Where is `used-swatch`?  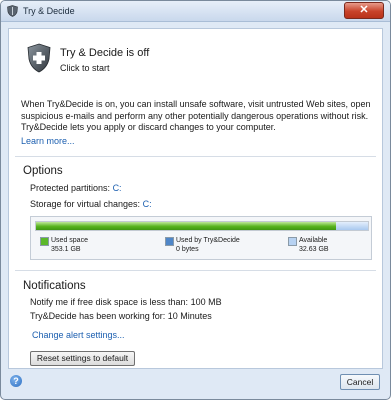
used-swatch is located at coordinates (44, 241).